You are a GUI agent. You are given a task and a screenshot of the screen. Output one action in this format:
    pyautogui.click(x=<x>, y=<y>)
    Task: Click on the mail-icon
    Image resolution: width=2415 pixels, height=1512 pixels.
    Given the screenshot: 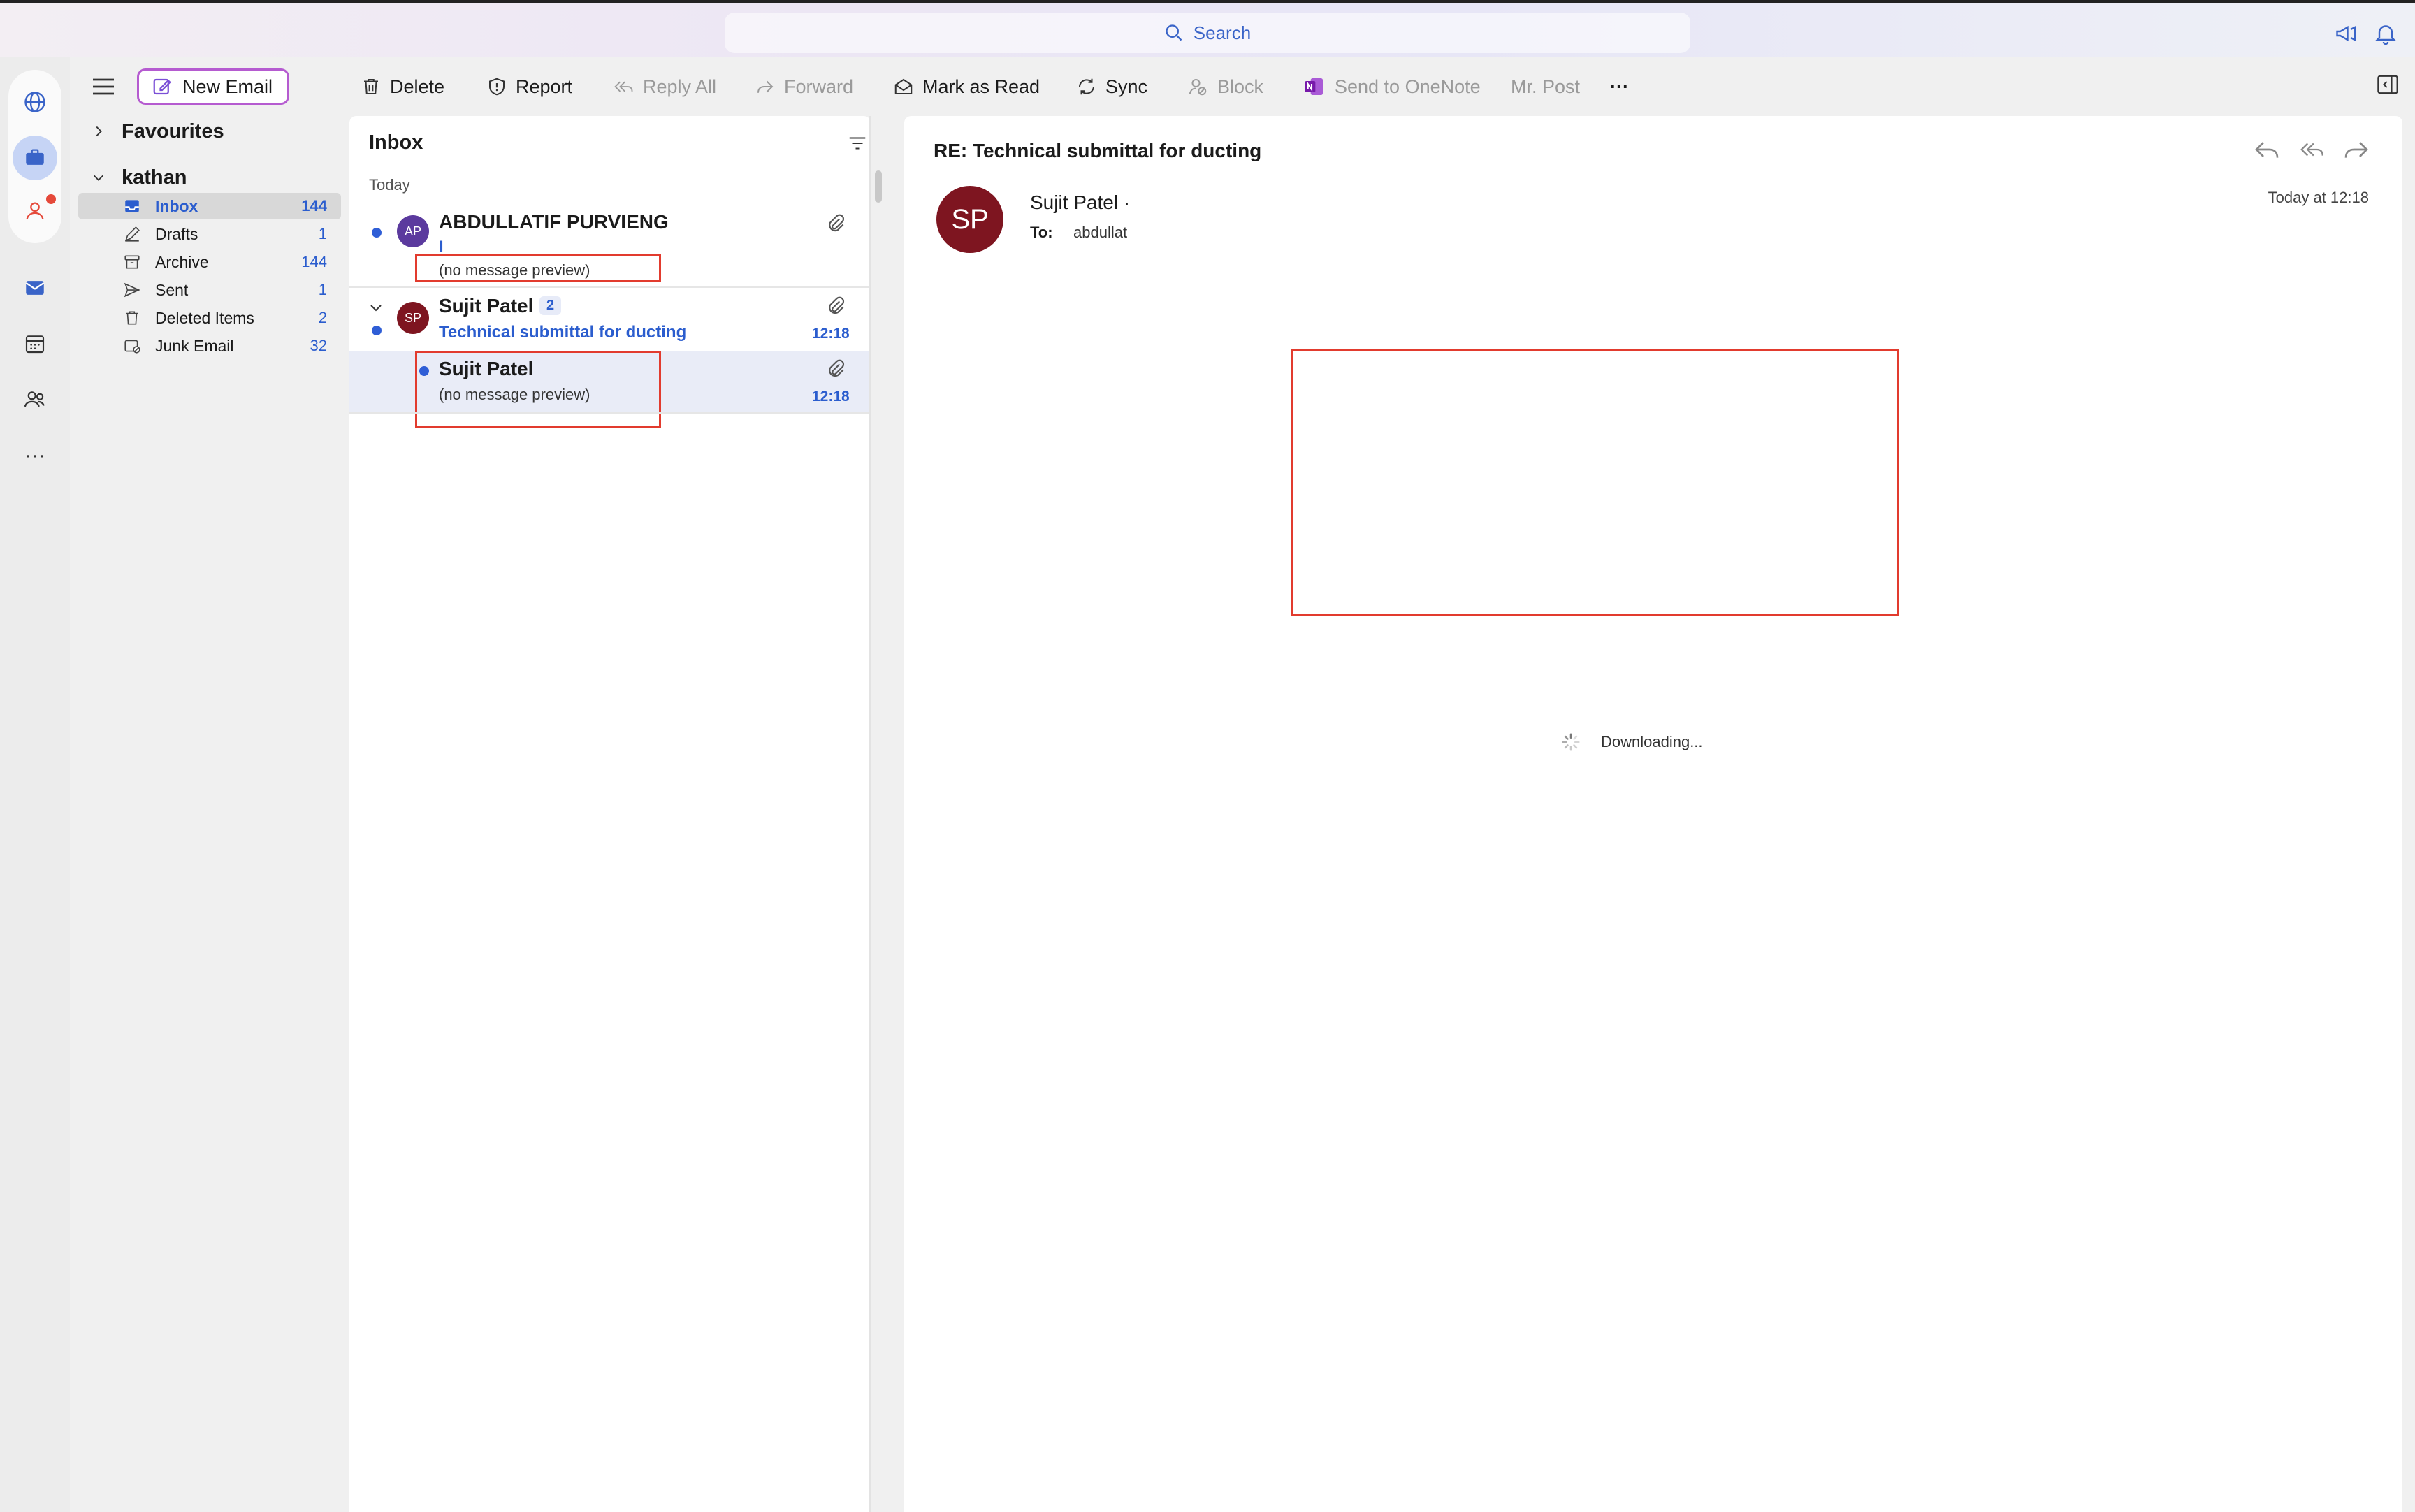 What is the action you would take?
    pyautogui.click(x=35, y=288)
    